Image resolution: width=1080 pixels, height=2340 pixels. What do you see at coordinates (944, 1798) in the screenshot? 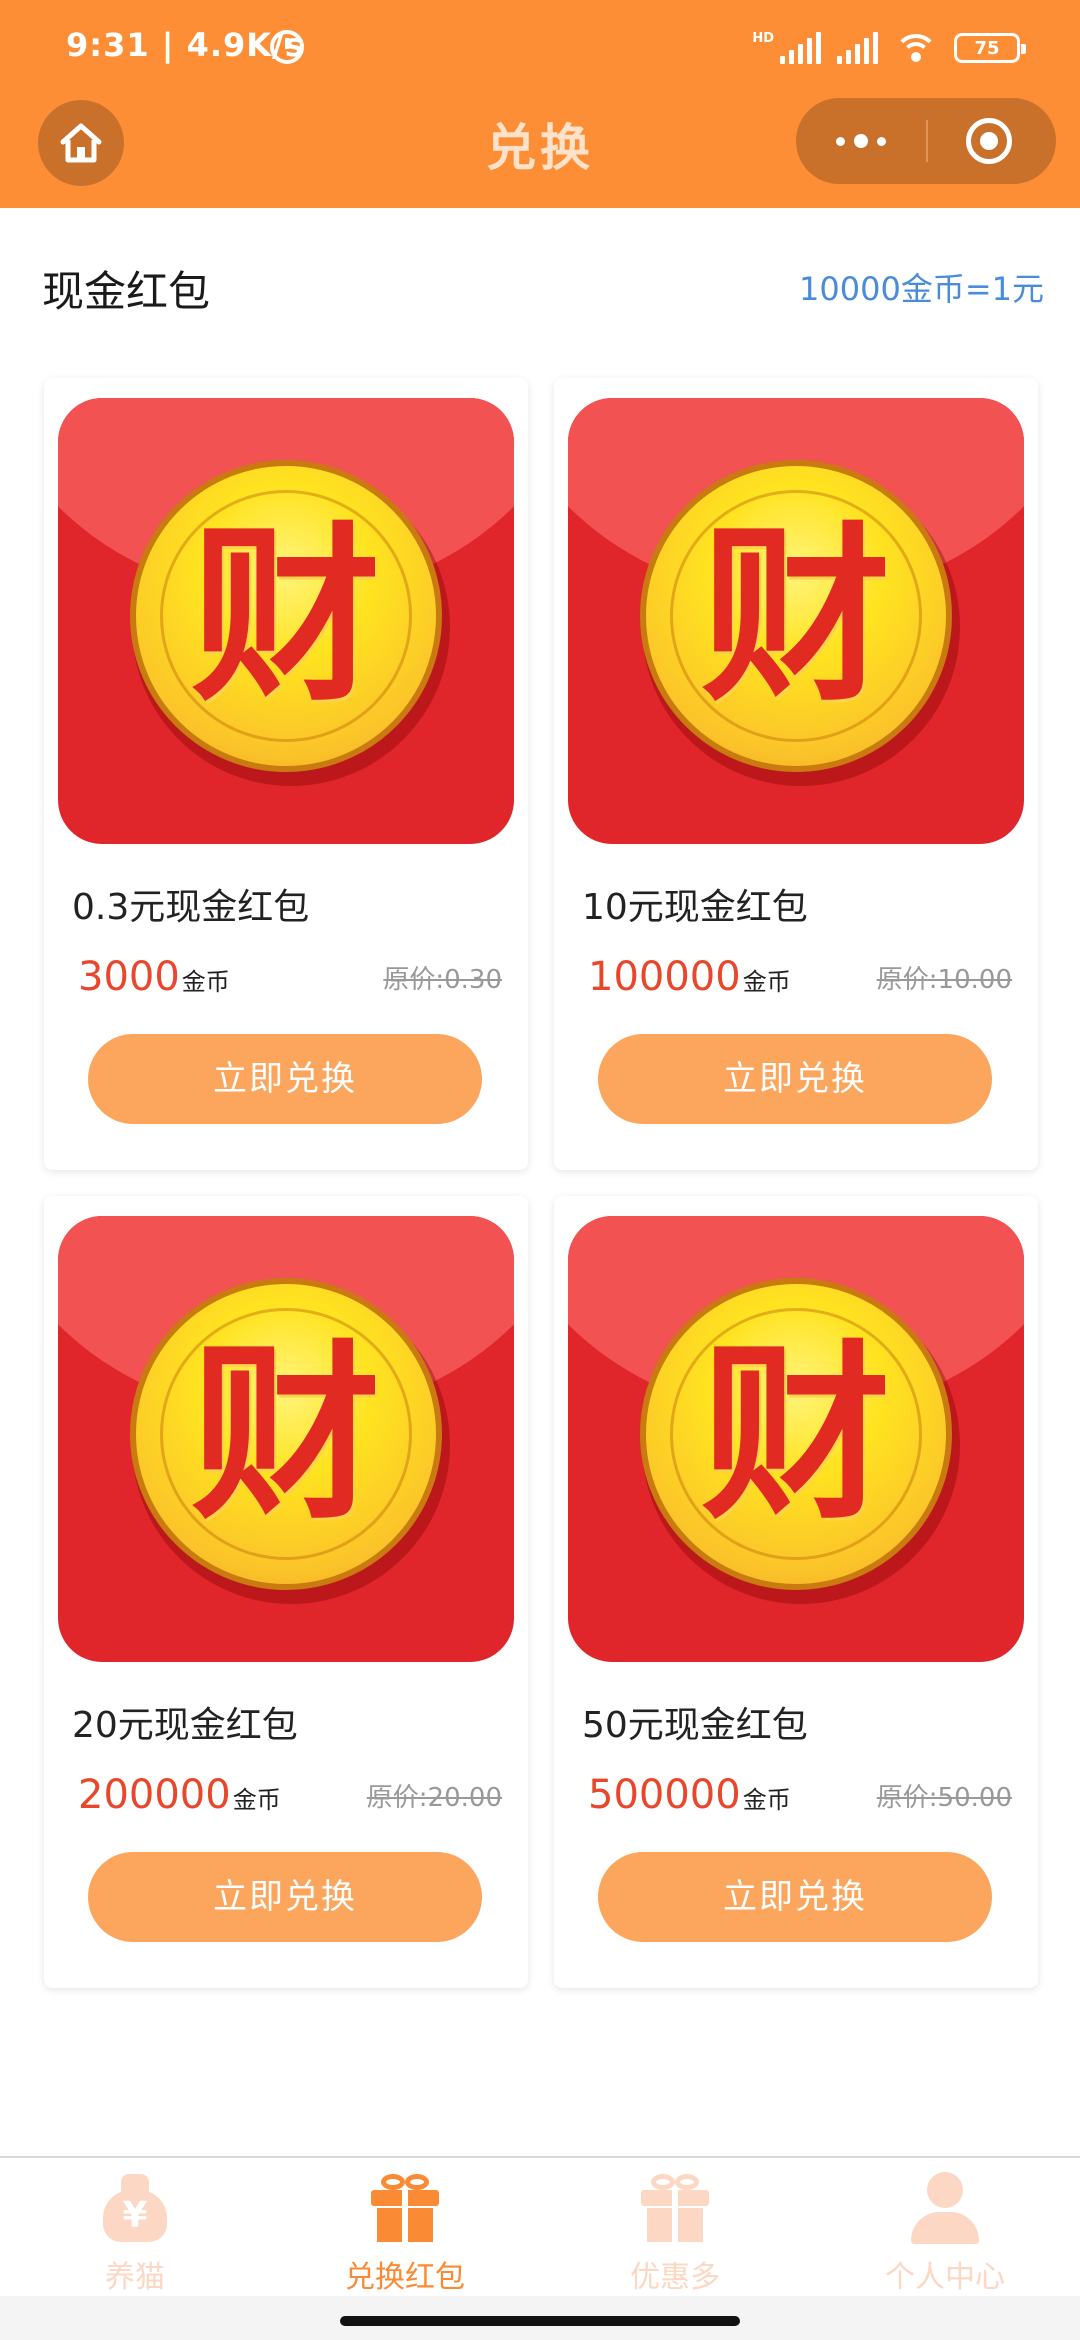
I see `original-price: 原价:50.00` at bounding box center [944, 1798].